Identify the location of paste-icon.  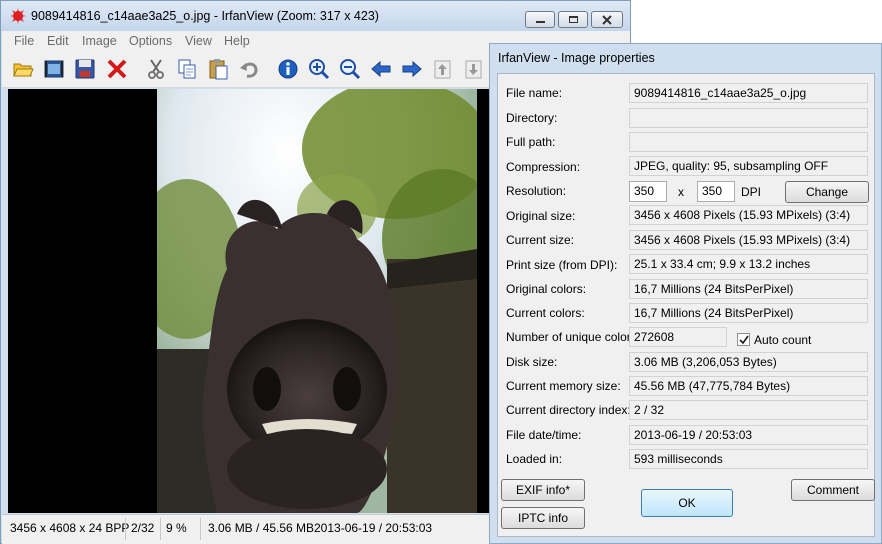
(218, 69).